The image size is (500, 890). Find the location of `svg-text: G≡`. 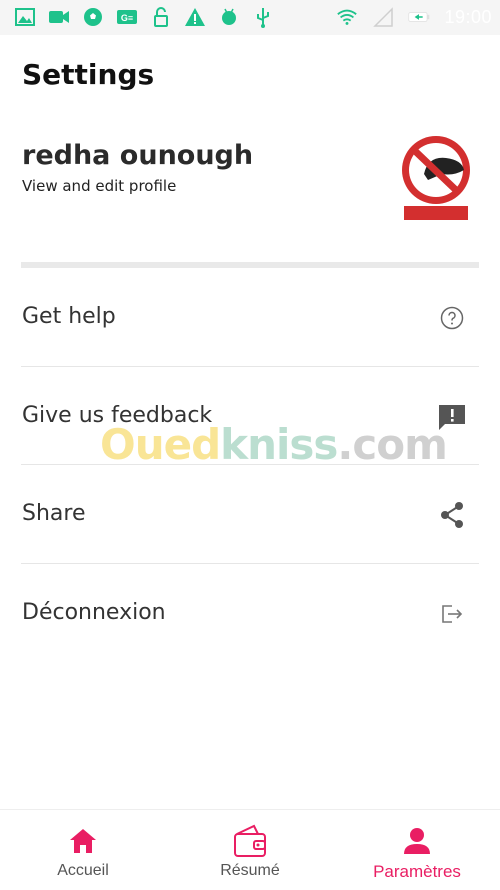

svg-text: G≡ is located at coordinates (127, 18).